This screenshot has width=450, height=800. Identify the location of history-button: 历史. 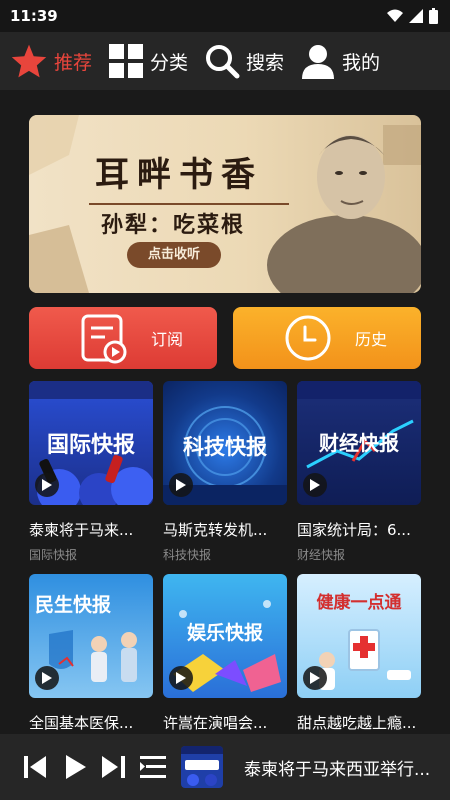
(327, 338).